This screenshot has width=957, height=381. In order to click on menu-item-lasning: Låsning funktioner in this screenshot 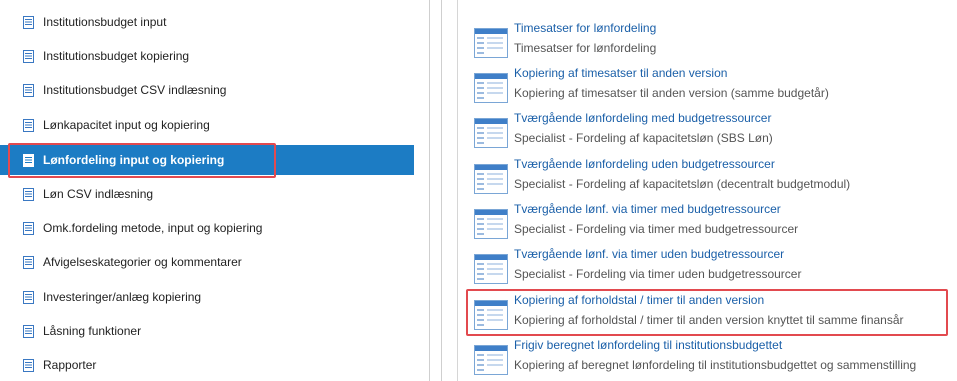, I will do `click(207, 331)`.